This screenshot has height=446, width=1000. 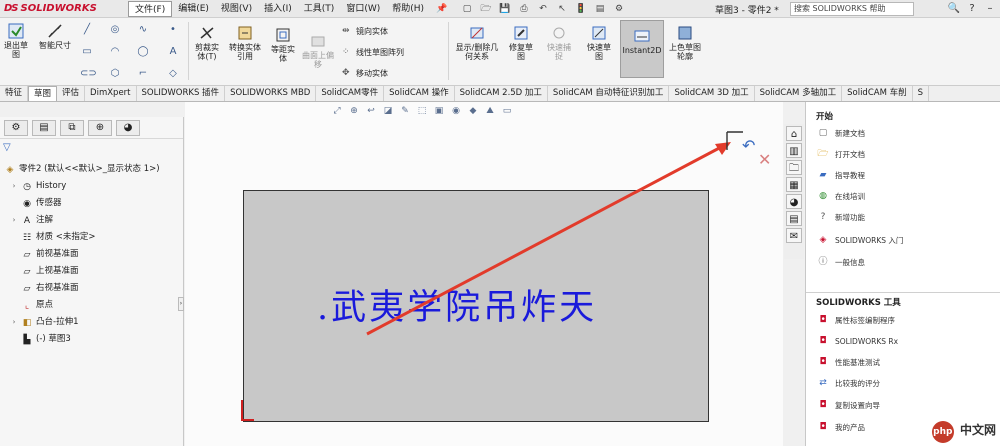 I want to click on tab-solidcam-afrm: SolidCAM 自动特征识别加工, so click(x=609, y=93).